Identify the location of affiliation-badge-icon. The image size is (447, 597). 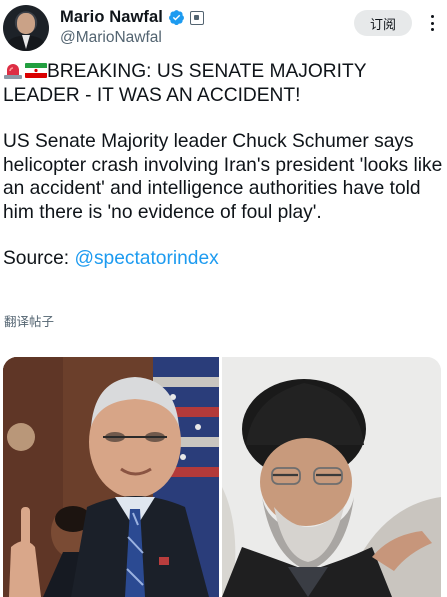
(196, 17).